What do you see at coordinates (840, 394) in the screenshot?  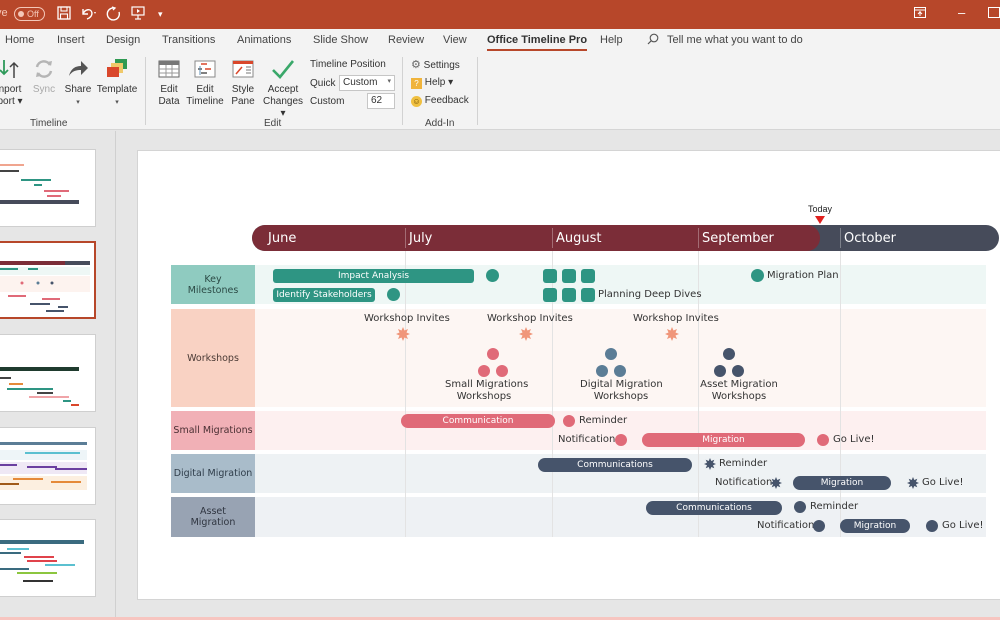 I see `gridline` at bounding box center [840, 394].